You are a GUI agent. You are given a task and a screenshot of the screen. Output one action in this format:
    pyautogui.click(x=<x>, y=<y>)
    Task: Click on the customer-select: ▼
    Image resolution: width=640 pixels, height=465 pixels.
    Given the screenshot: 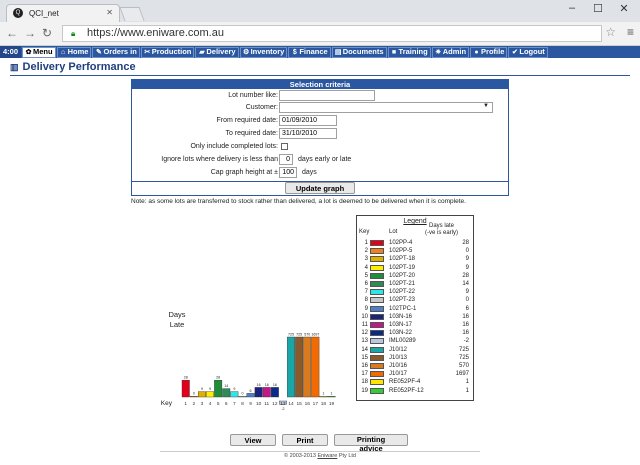 What is the action you would take?
    pyautogui.click(x=386, y=107)
    